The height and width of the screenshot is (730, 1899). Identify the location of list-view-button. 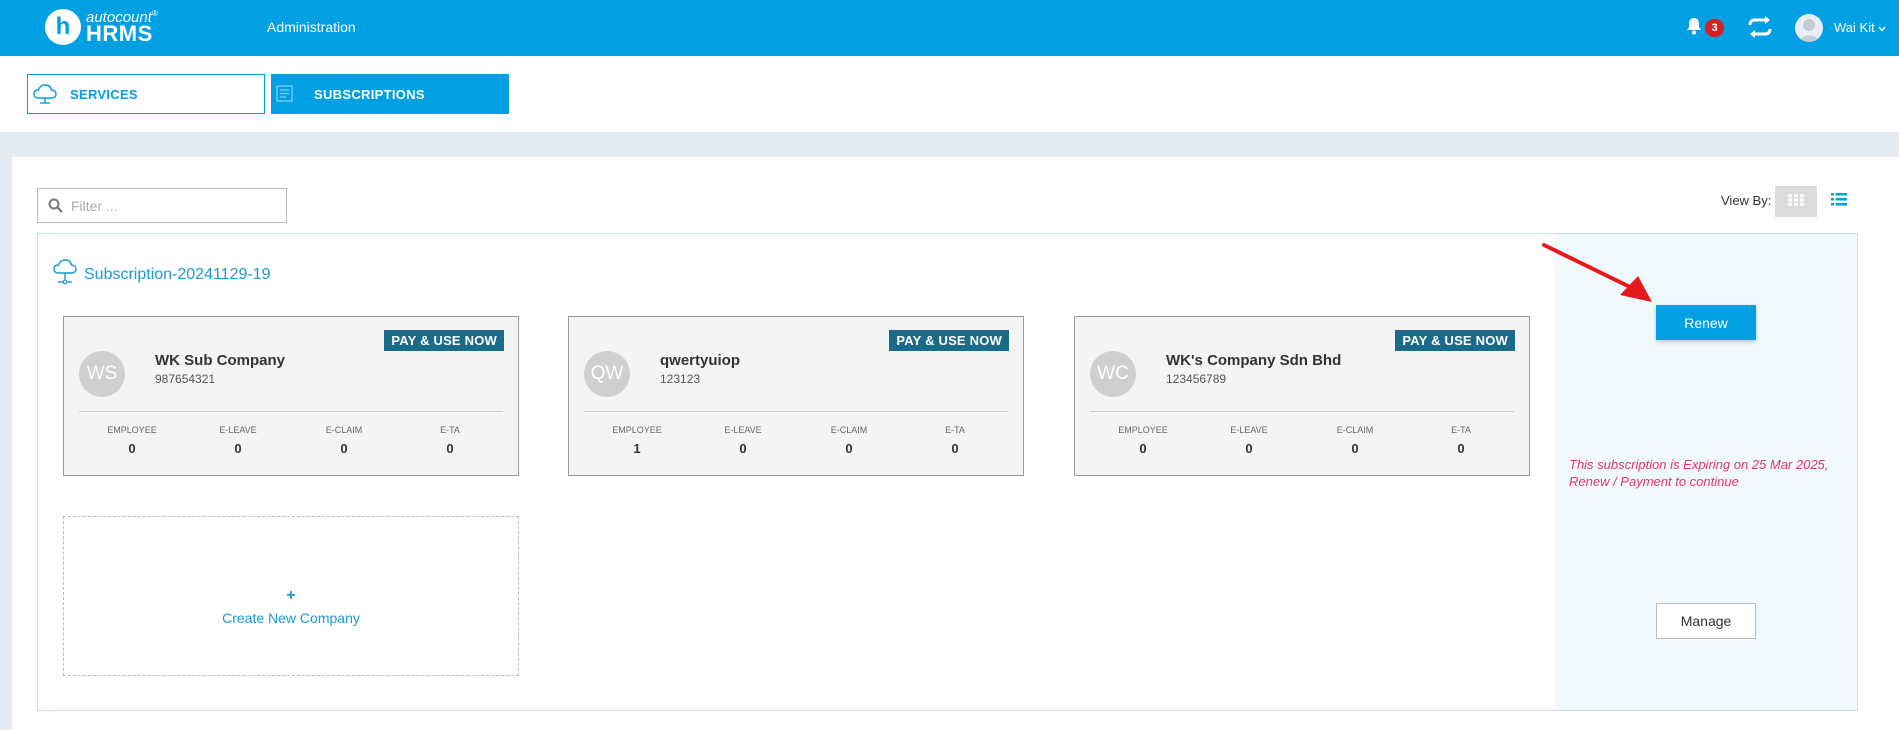
(1839, 201).